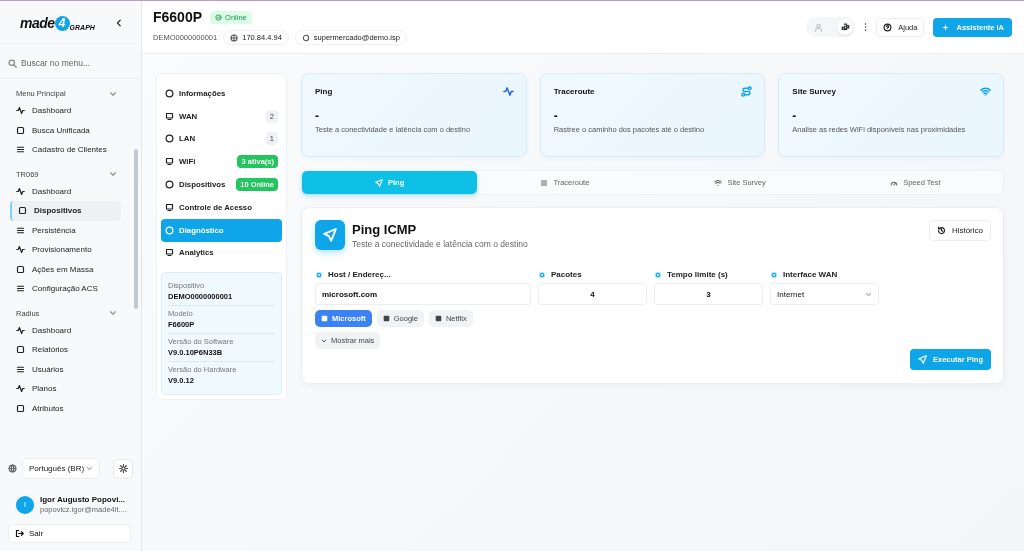 This screenshot has width=1024, height=551. Describe the element at coordinates (178, 17) in the screenshot. I see `device-title: F6600P` at that location.